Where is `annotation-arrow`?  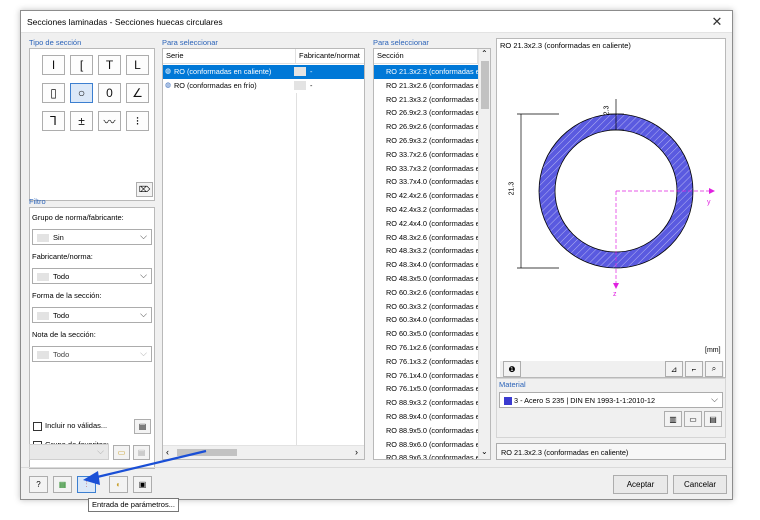
annotation-arrow is located at coordinates (145, 467).